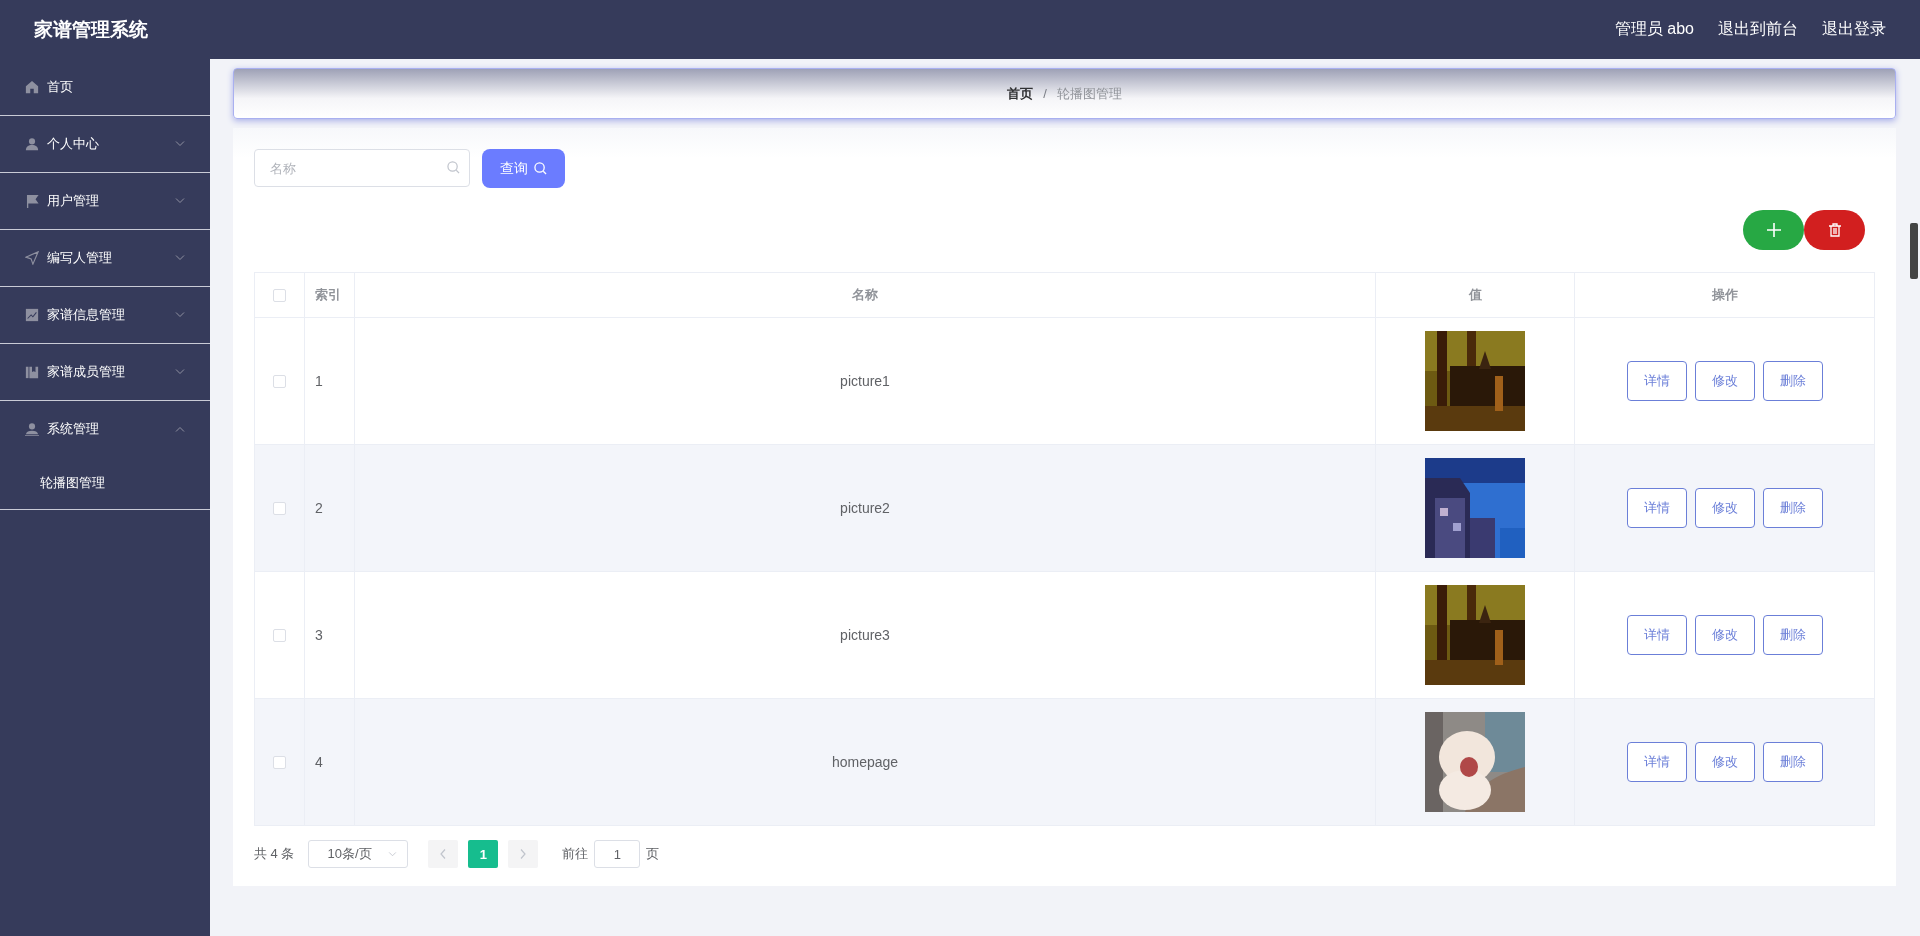 This screenshot has height=936, width=1920. What do you see at coordinates (32, 144) in the screenshot?
I see `person-icon` at bounding box center [32, 144].